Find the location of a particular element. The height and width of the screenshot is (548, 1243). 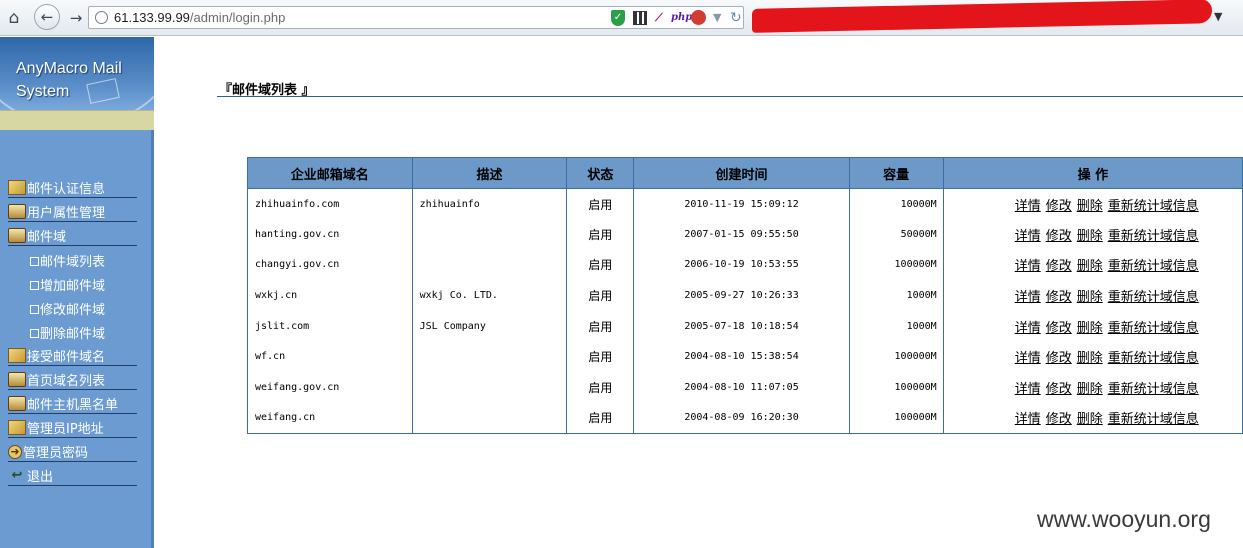

sidebar-item-accepted-domains: 接受邮件域名 is located at coordinates (72, 355).